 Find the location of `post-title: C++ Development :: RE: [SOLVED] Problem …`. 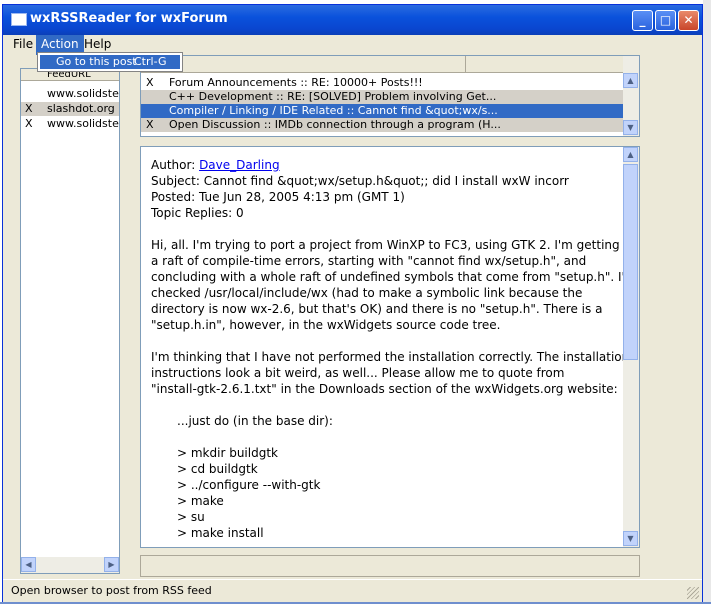

post-title: C++ Development :: RE: [SOLVED] Problem … is located at coordinates (333, 96).